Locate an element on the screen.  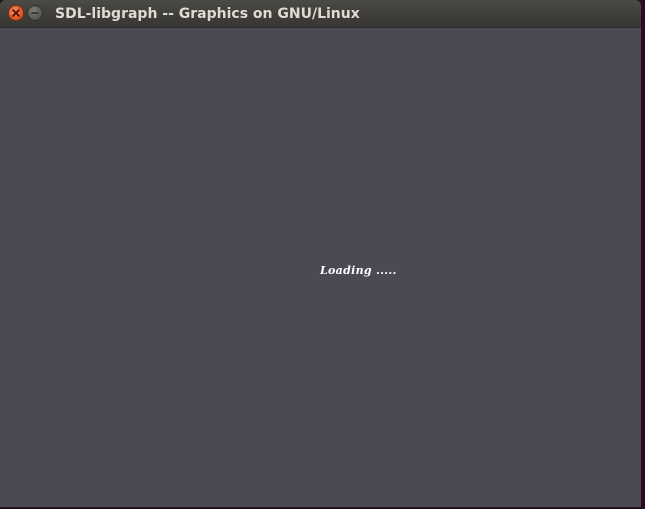
close-icon is located at coordinates (16, 13).